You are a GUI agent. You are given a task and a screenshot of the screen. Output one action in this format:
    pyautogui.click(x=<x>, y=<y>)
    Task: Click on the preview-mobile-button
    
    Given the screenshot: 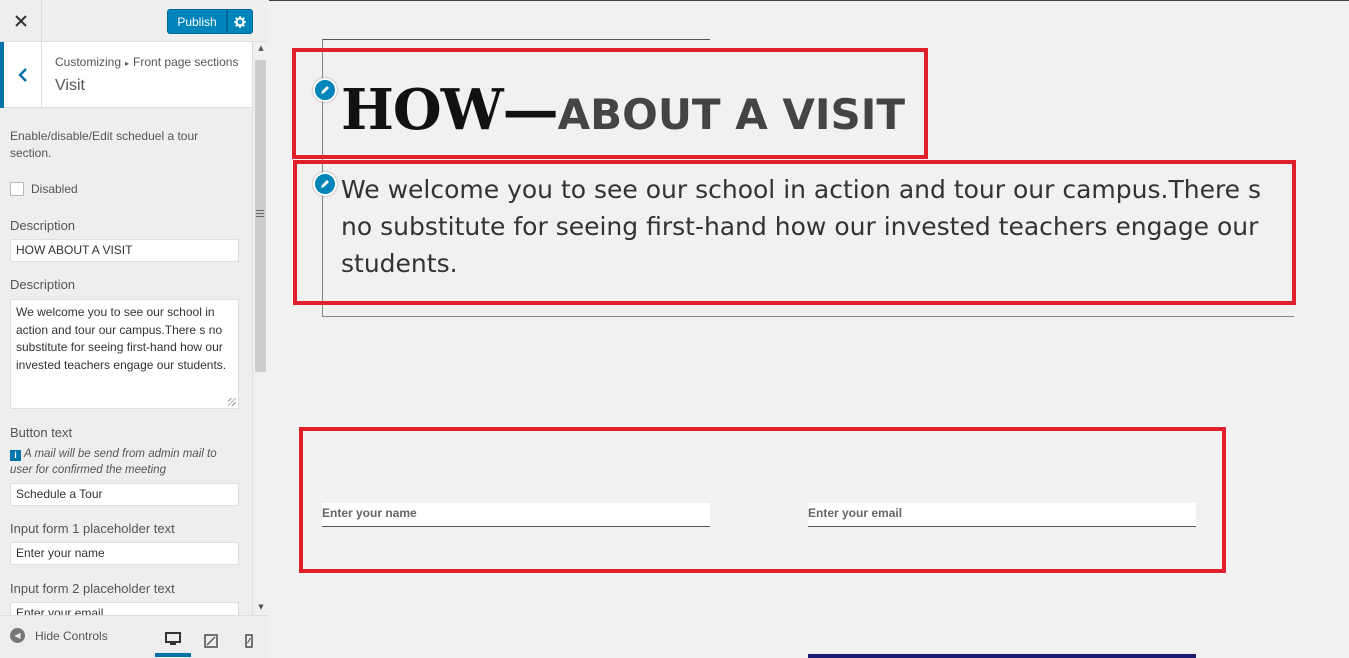 What is the action you would take?
    pyautogui.click(x=249, y=640)
    